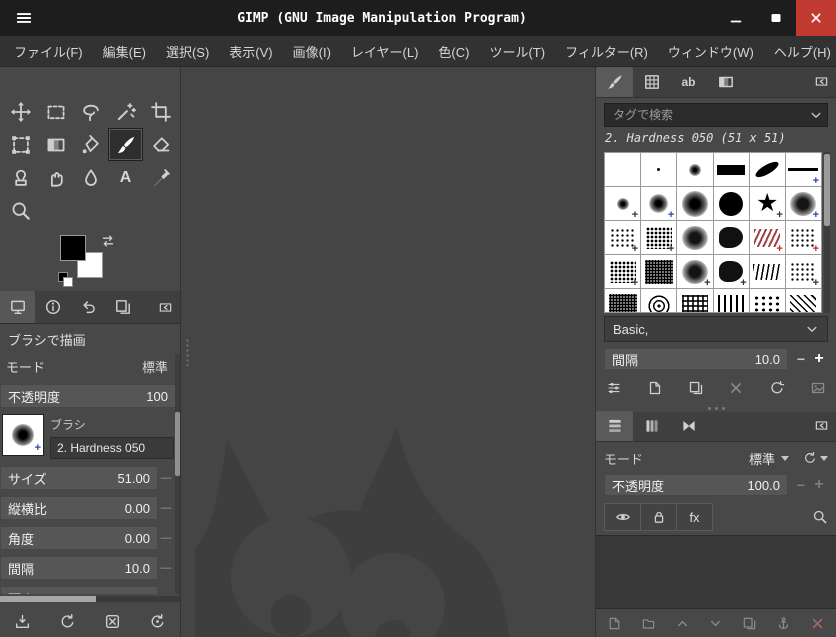 The width and height of the screenshot is (836, 637). Describe the element at coordinates (158, 621) in the screenshot. I see `reset-tool-options-button` at that location.